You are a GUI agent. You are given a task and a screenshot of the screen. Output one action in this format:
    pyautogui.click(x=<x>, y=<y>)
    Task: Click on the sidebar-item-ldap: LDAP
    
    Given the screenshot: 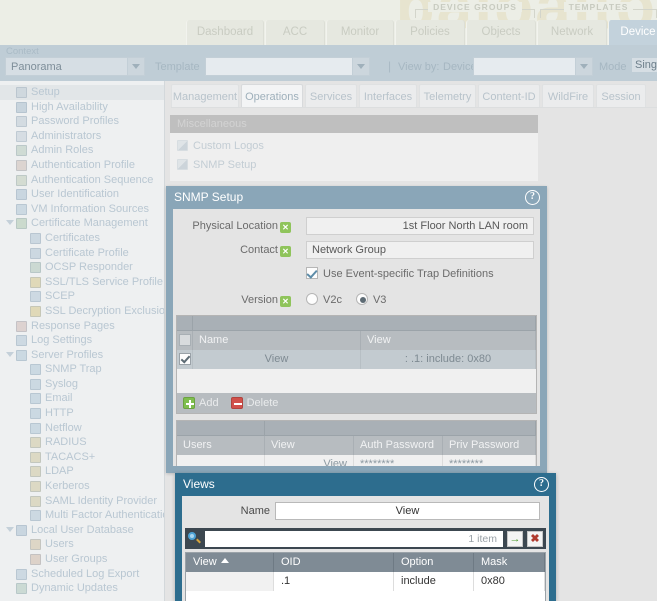 What is the action you would take?
    pyautogui.click(x=82, y=471)
    